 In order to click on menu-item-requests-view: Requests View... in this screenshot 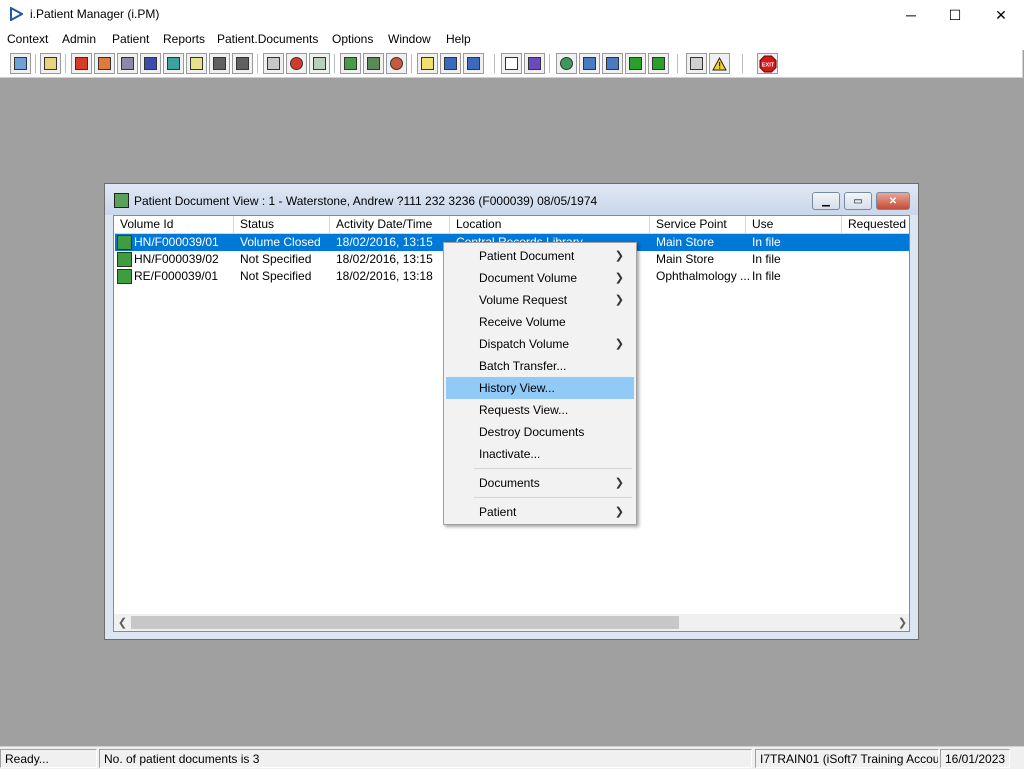, I will do `click(540, 410)`.